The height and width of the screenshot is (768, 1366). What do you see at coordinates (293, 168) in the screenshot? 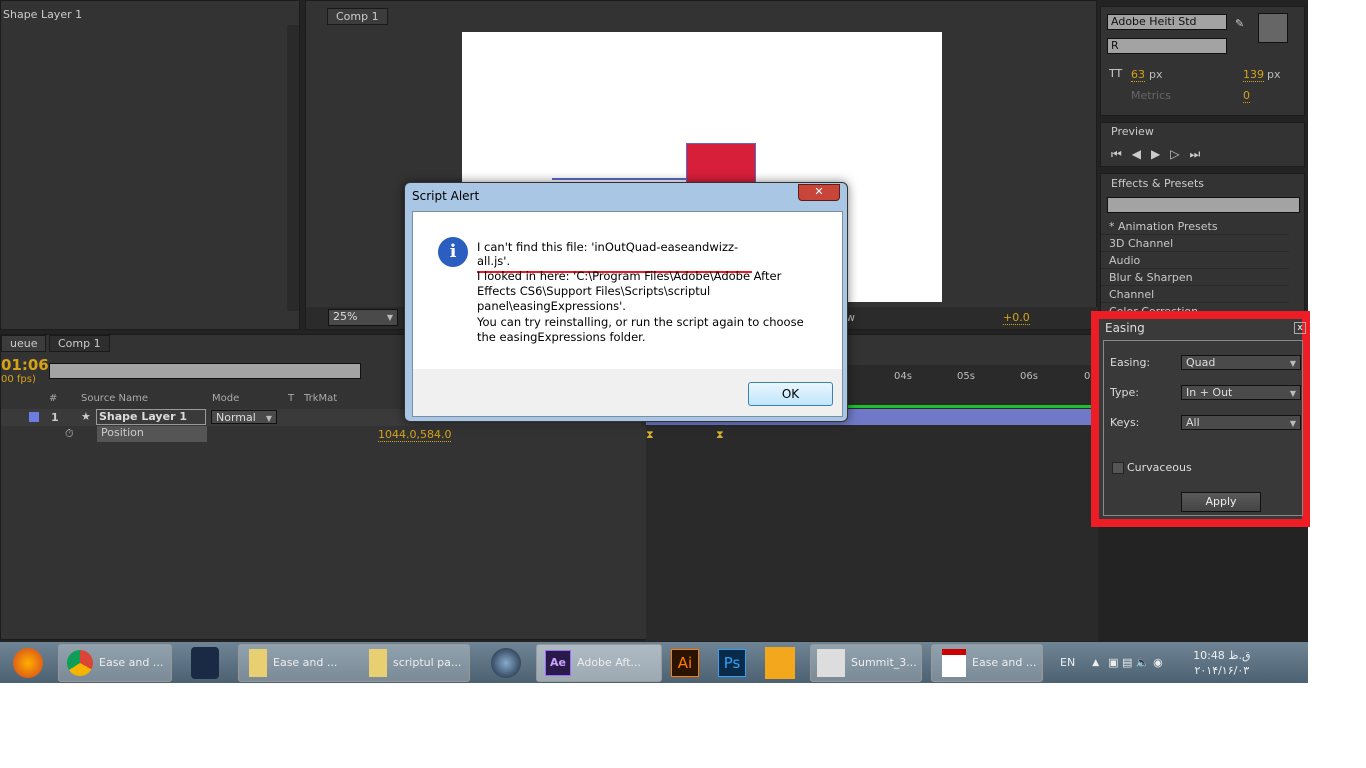
I see `scrollbar` at bounding box center [293, 168].